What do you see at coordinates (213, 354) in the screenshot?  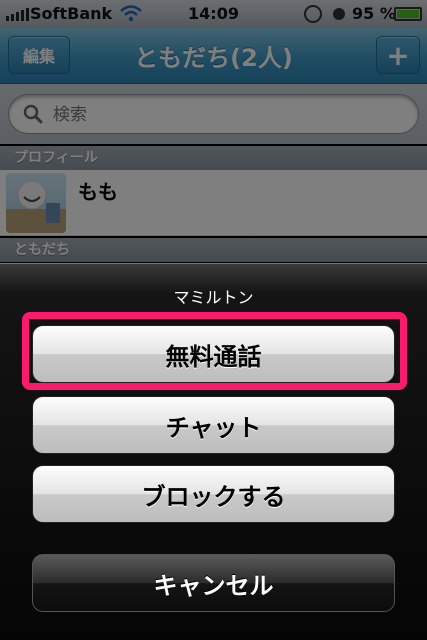 I see `free-call-button: 無料通話` at bounding box center [213, 354].